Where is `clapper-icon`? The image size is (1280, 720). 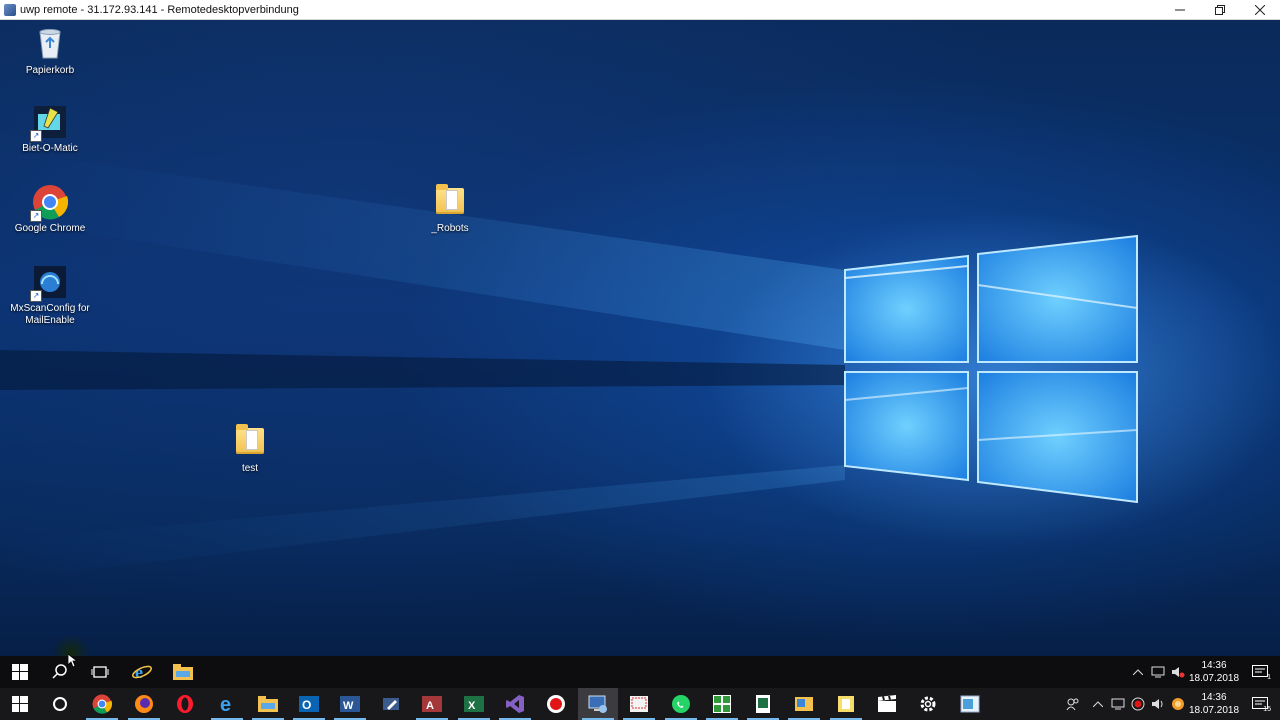 clapper-icon is located at coordinates (887, 703).